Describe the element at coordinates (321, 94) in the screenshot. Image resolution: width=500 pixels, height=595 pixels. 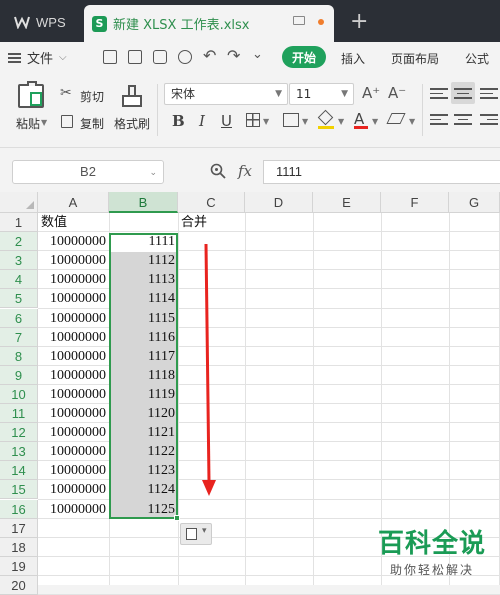
I see `font-size-select: 11 ▼` at that location.